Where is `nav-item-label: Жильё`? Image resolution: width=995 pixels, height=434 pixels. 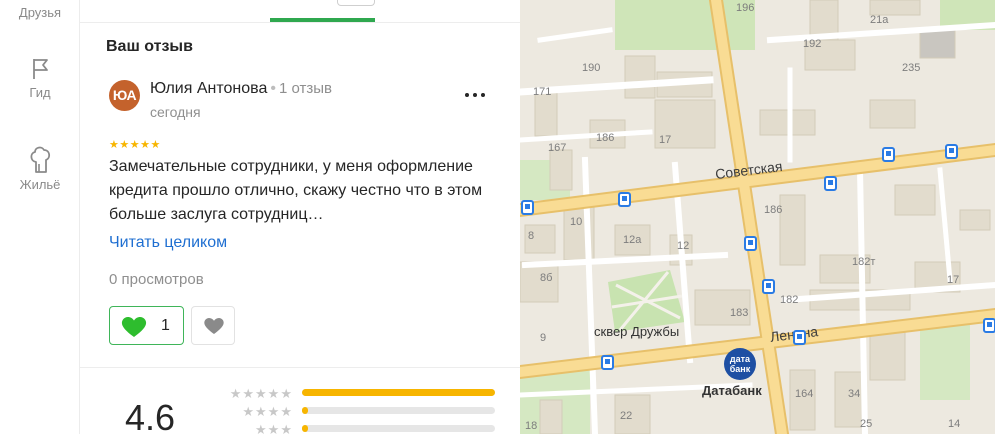 nav-item-label: Жильё is located at coordinates (40, 184).